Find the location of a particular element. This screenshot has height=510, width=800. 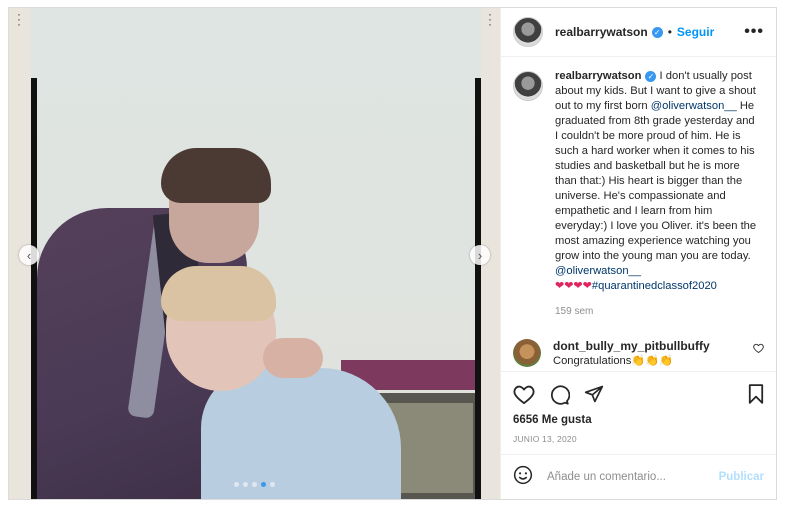

chevron-right-icon: › is located at coordinates (480, 255).